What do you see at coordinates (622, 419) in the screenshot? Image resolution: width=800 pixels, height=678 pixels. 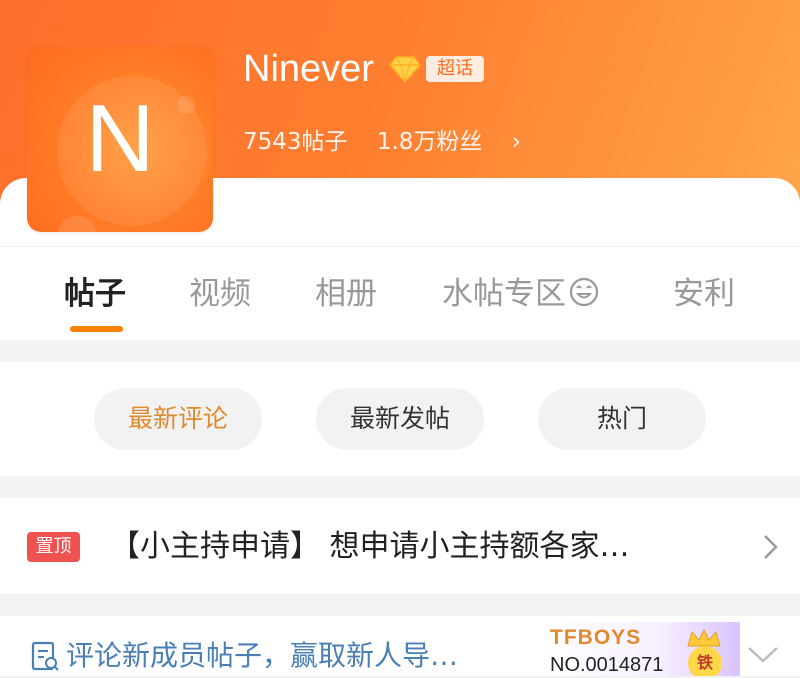 I see `sort-hot: 热门` at bounding box center [622, 419].